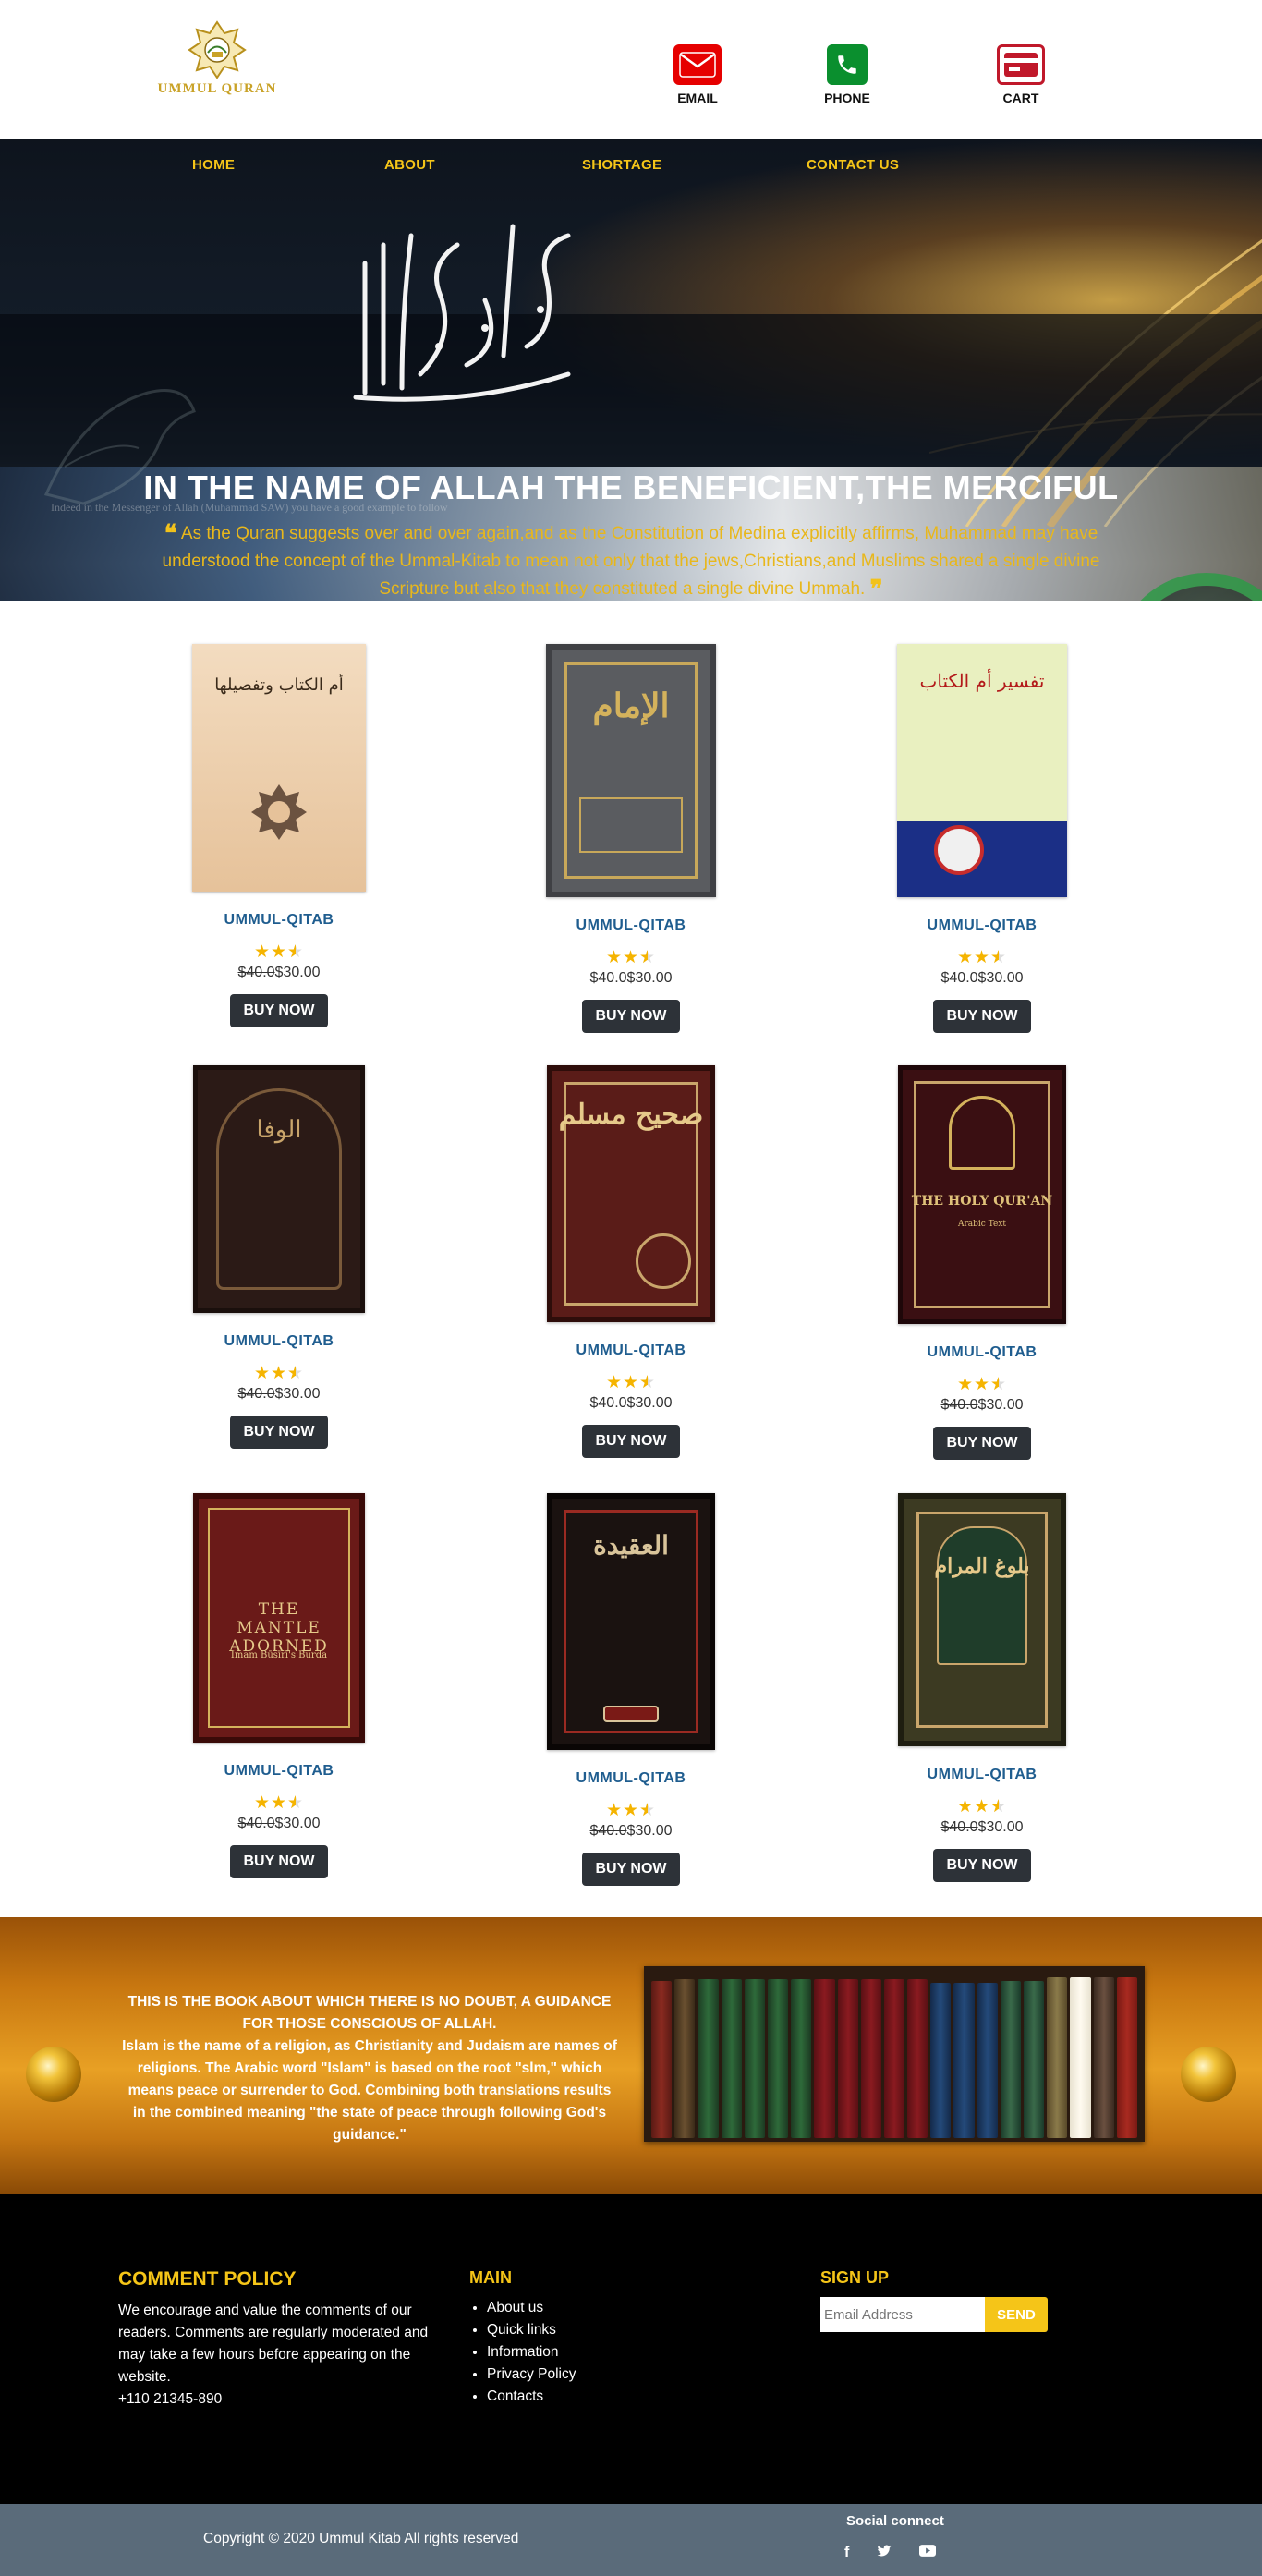  What do you see at coordinates (982, 770) in the screenshot?
I see `book-cover-image: تفسير أم الكتاب` at bounding box center [982, 770].